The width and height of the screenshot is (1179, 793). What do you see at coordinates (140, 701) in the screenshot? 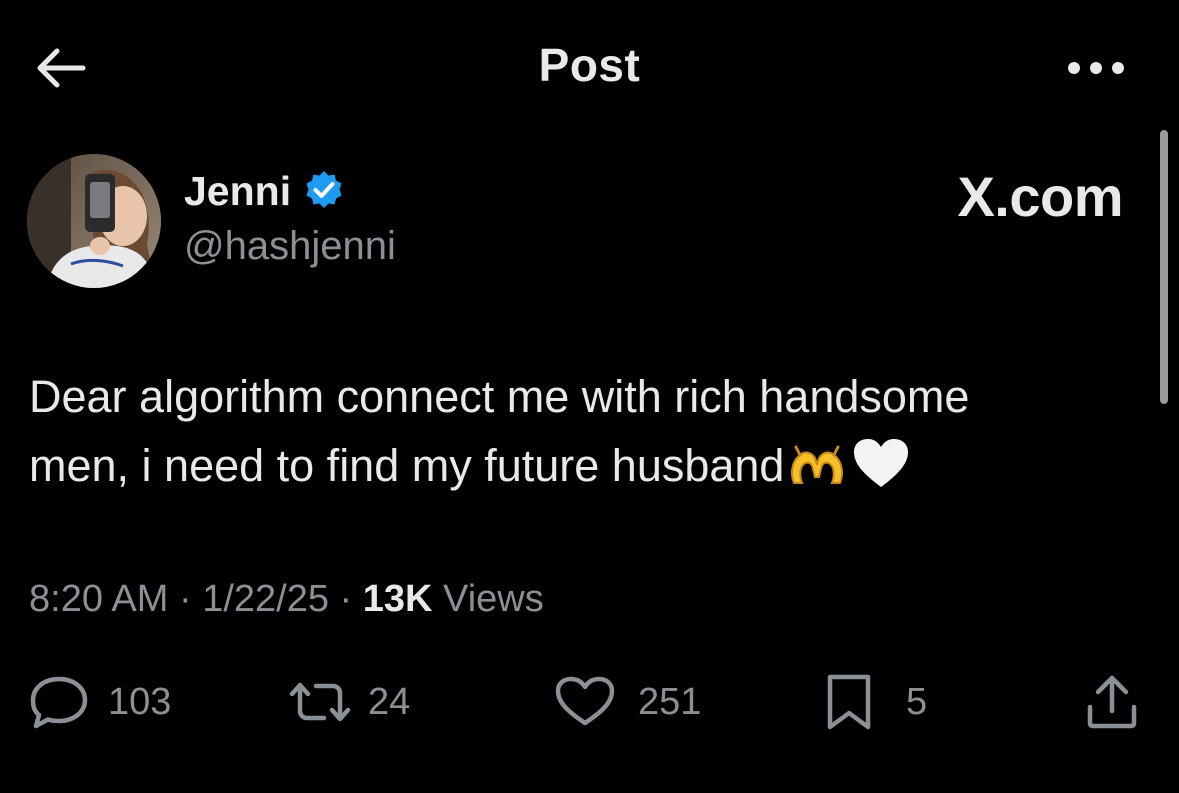
I see `reply-count: 103` at bounding box center [140, 701].